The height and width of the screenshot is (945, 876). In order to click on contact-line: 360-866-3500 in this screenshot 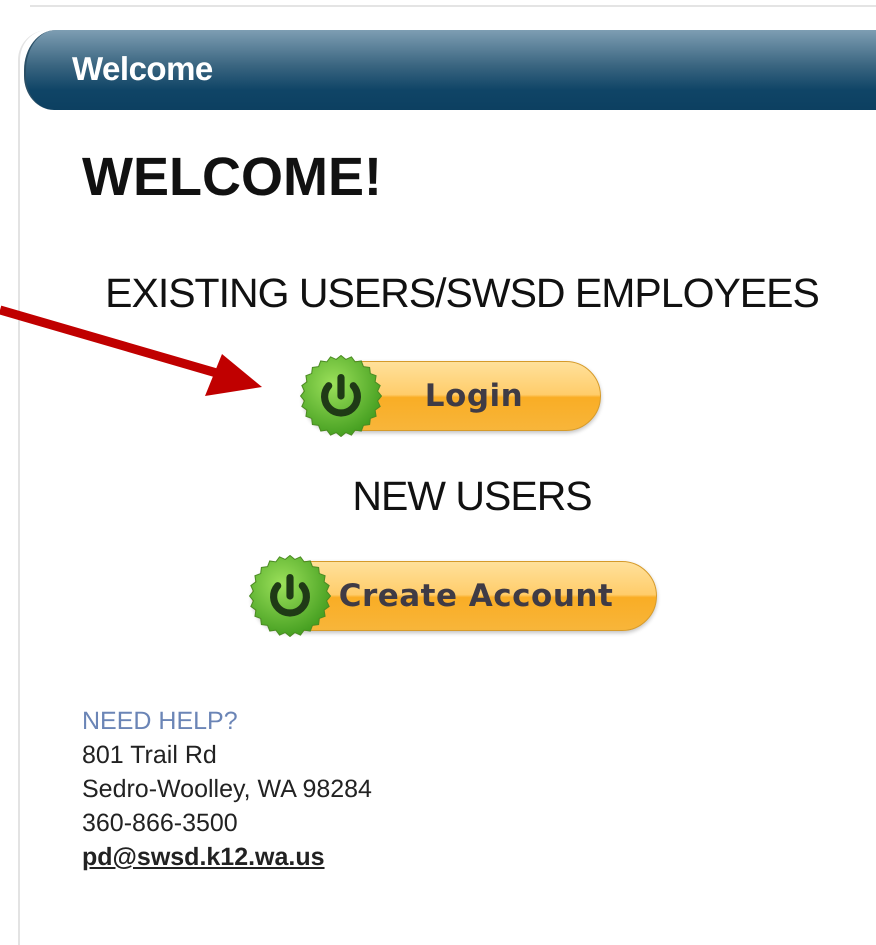, I will do `click(160, 823)`.